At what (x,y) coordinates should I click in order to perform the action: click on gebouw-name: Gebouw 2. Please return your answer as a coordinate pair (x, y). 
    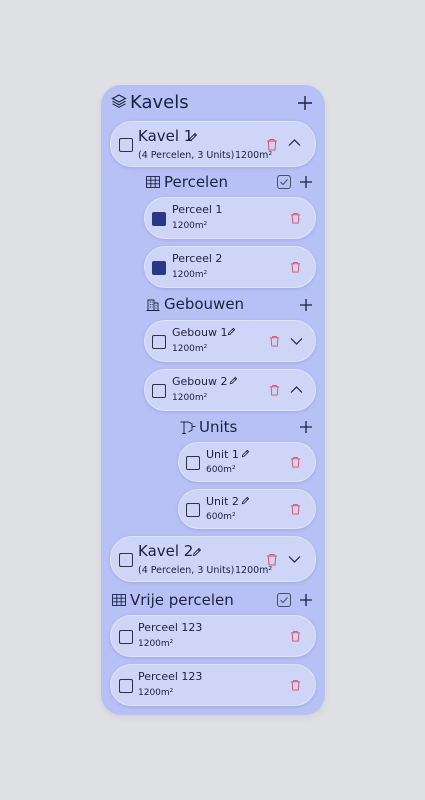
    Looking at the image, I should click on (200, 381).